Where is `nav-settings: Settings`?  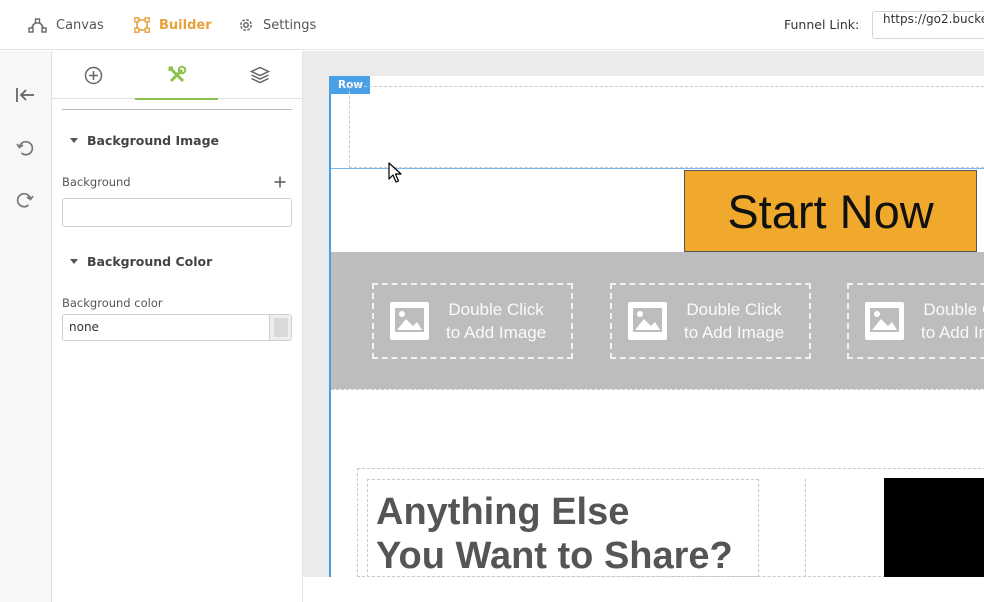 nav-settings: Settings is located at coordinates (277, 25).